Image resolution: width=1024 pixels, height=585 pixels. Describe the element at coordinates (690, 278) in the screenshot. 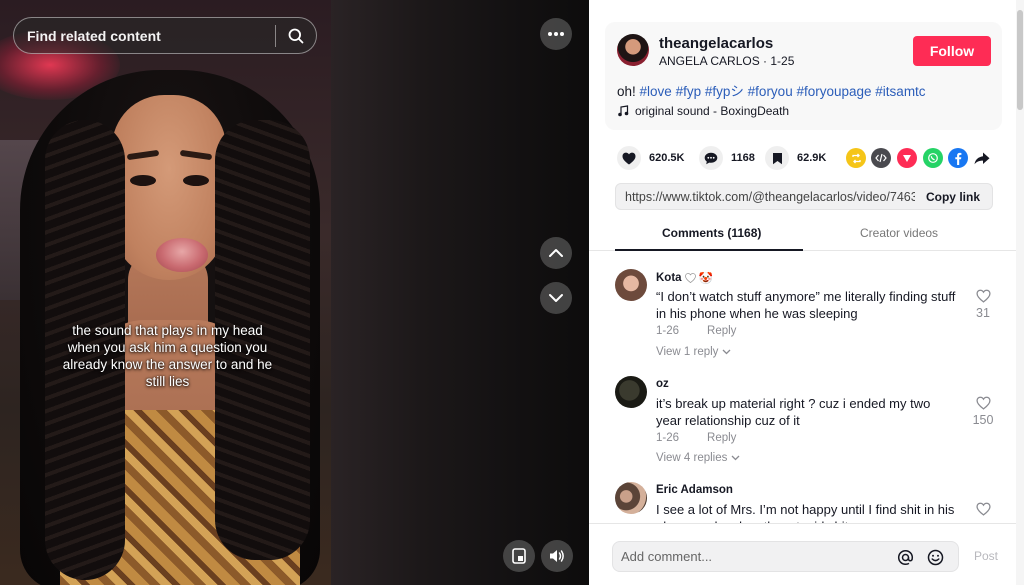

I see `white-heart-icon` at that location.